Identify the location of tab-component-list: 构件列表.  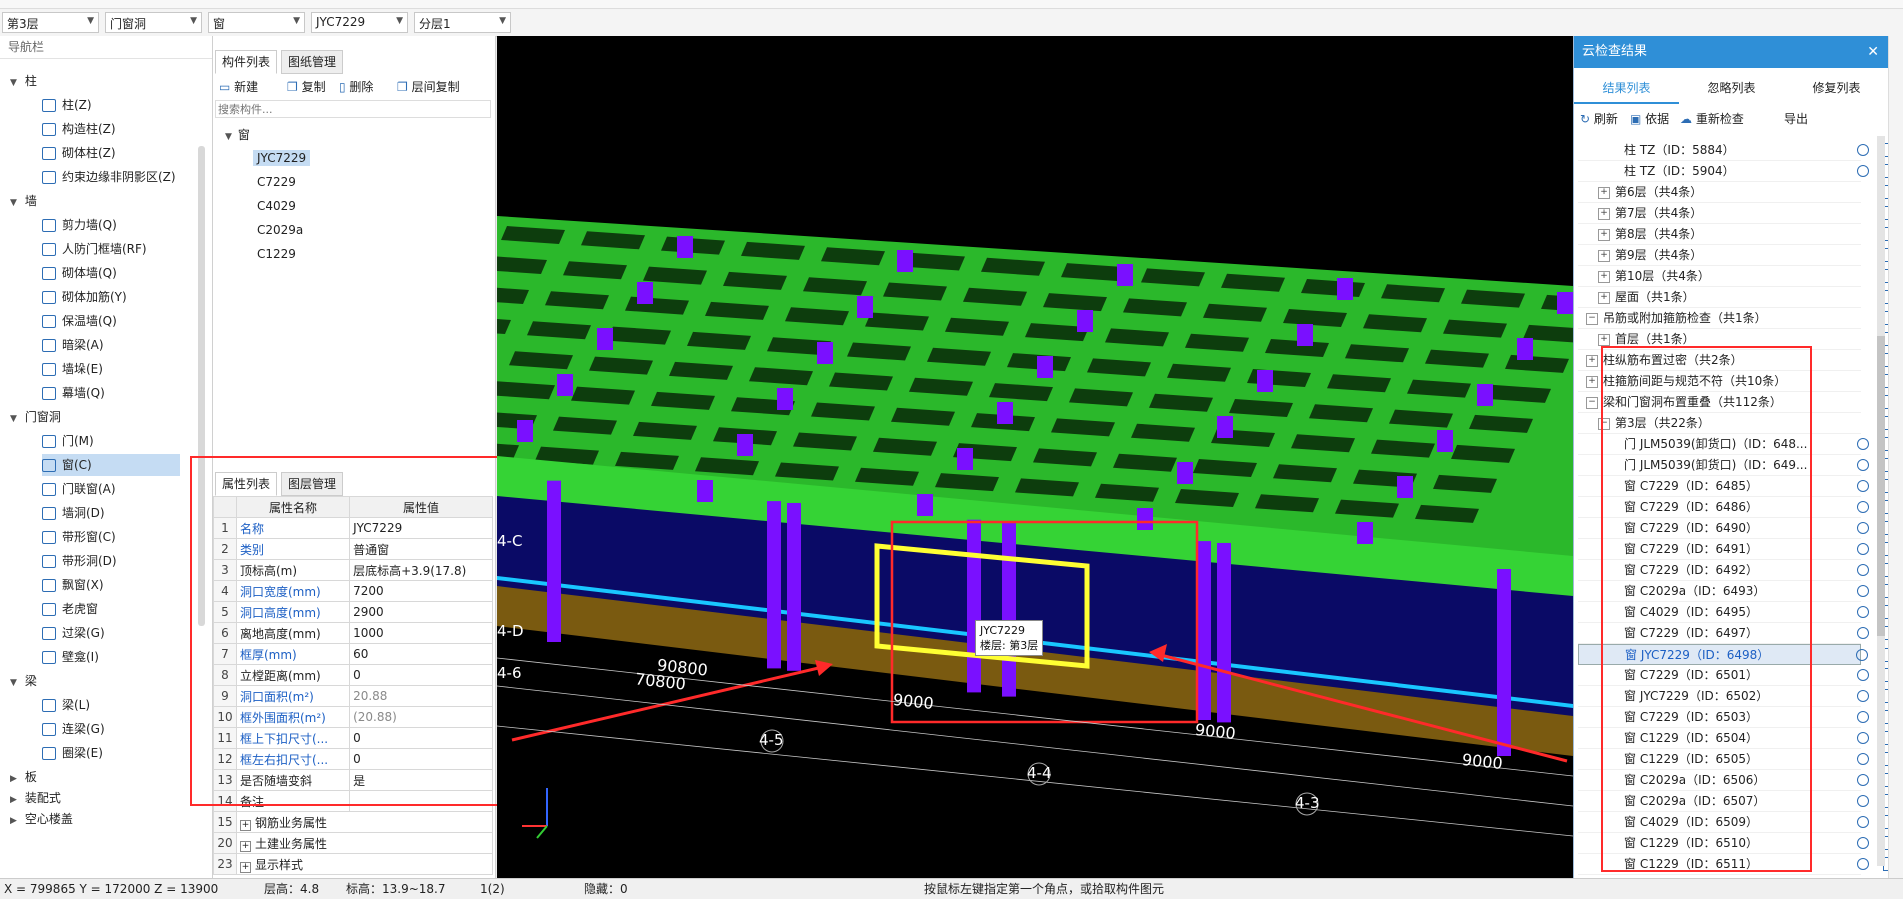
(246, 62).